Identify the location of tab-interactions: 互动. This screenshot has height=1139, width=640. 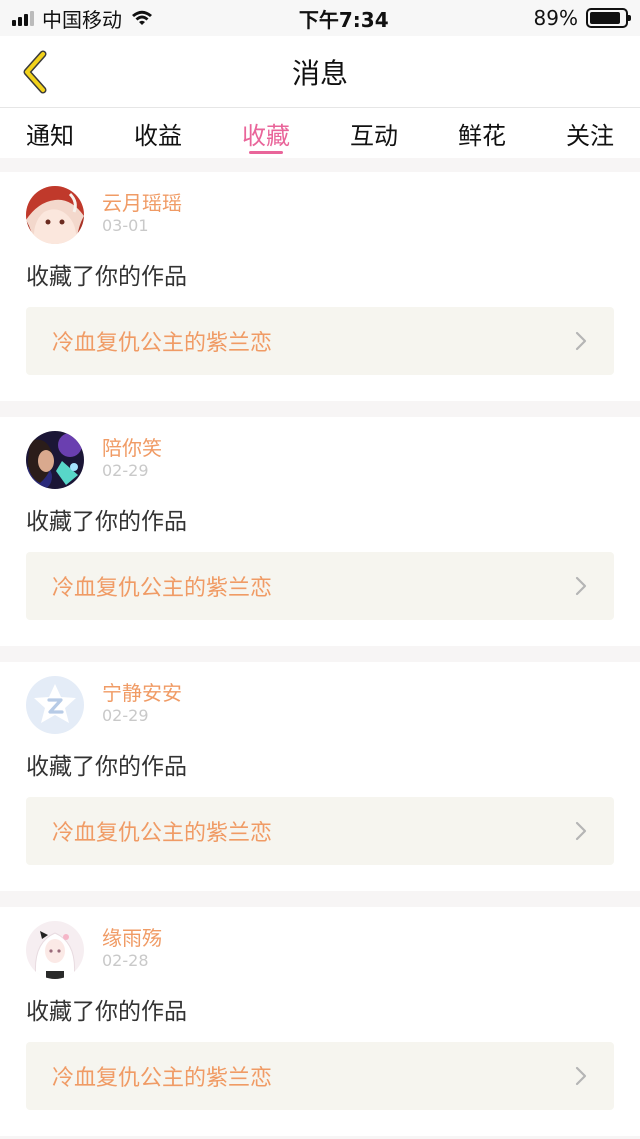
(374, 133).